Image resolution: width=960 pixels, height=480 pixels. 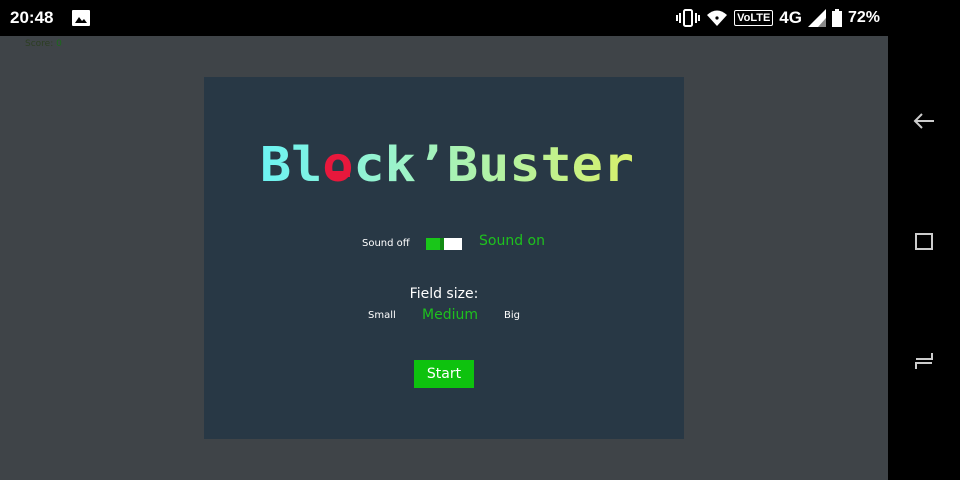 I want to click on field-size-medium: Medium, so click(x=450, y=315).